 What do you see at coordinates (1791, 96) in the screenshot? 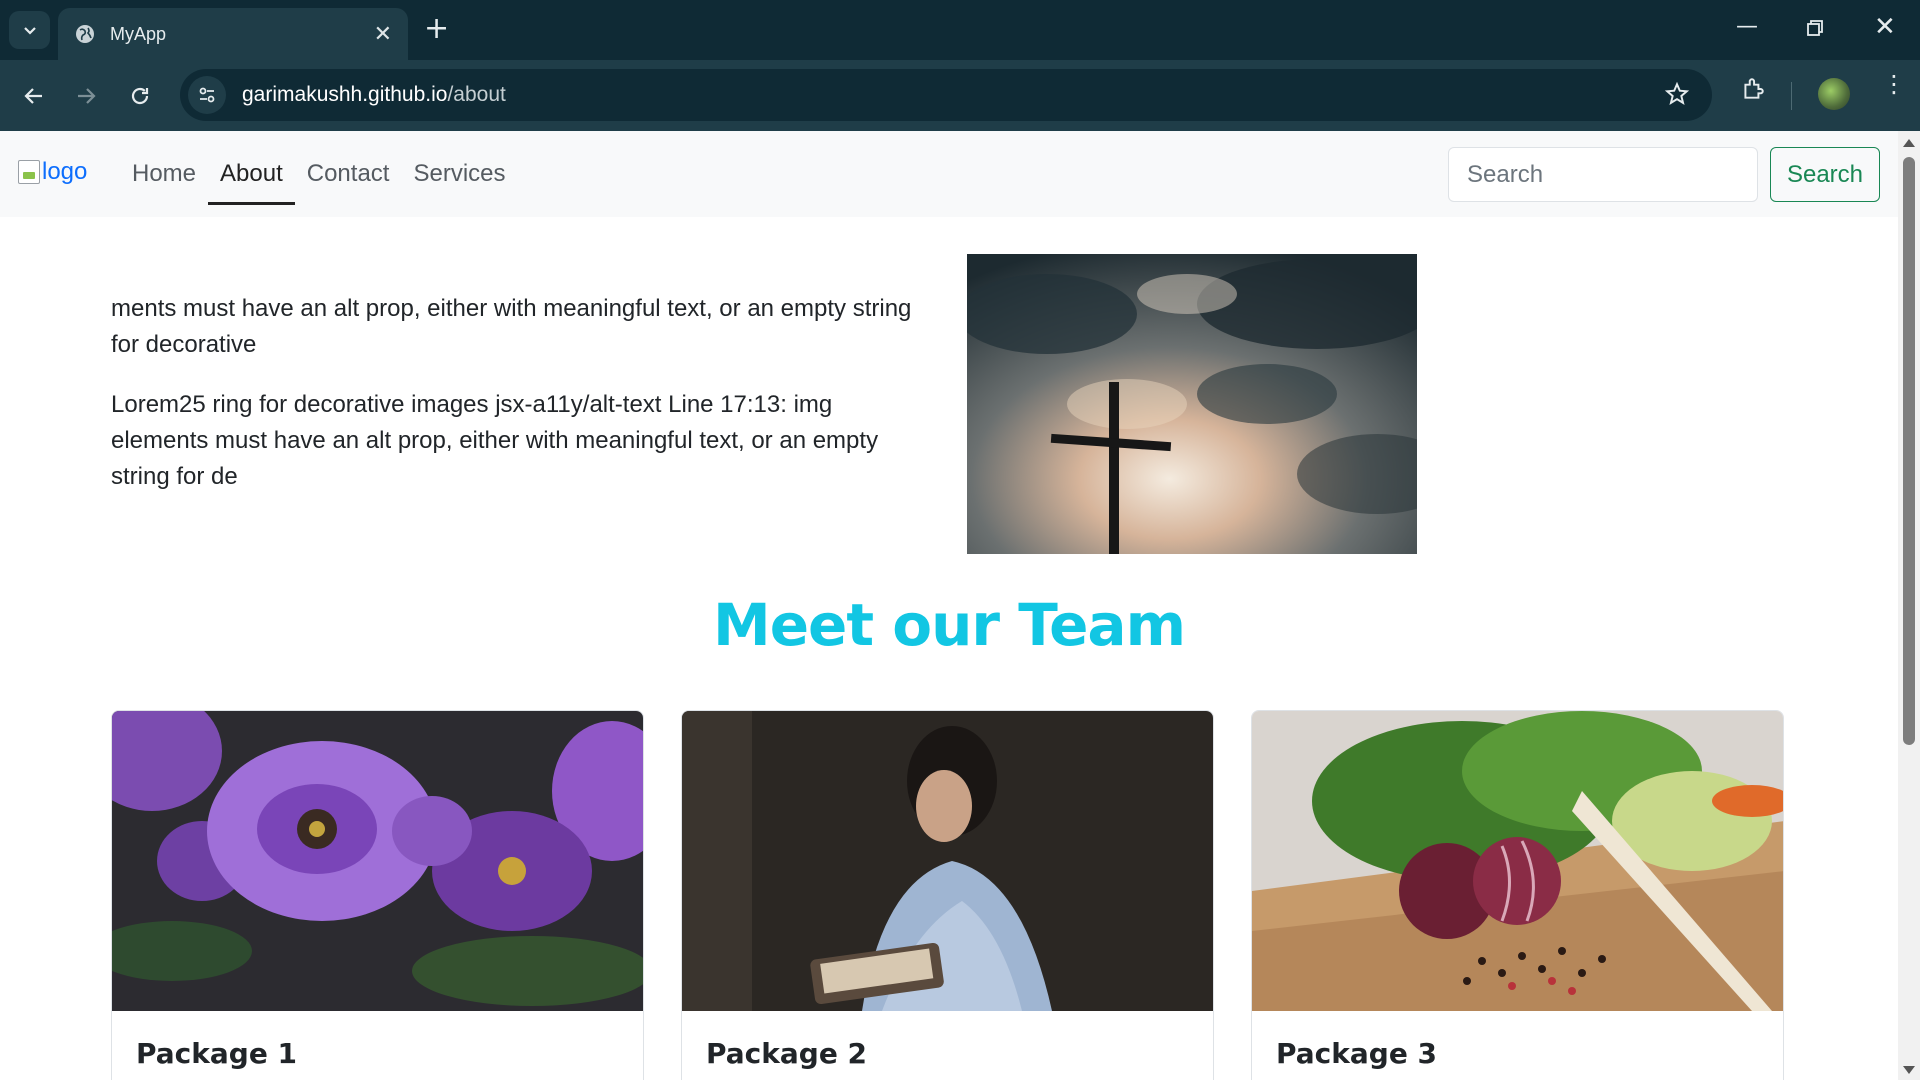
I see `toolbar-divider` at bounding box center [1791, 96].